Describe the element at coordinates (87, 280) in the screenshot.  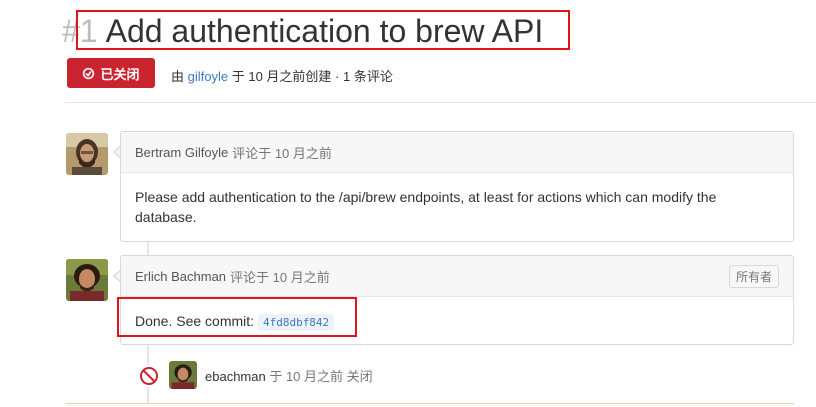
I see `avatar-bachman` at that location.